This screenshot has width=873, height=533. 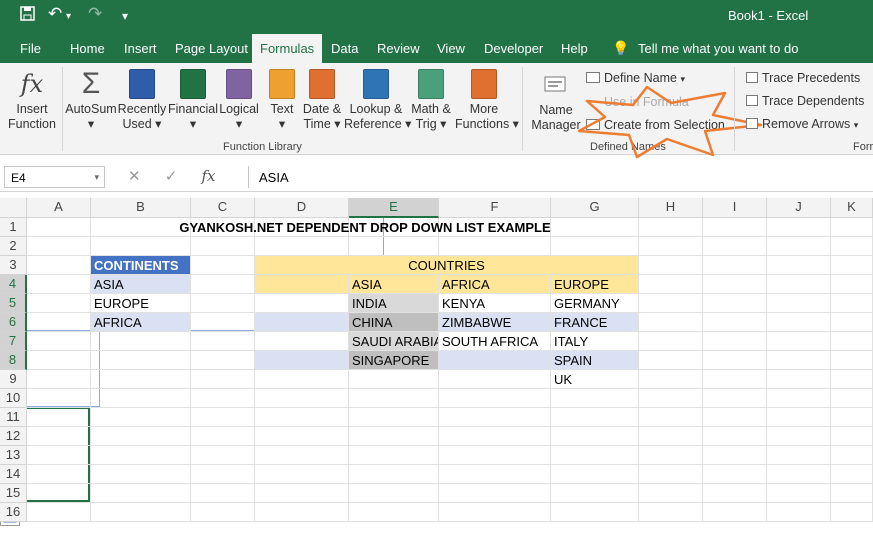 What do you see at coordinates (13, 493) in the screenshot?
I see `row-header-15: 15` at bounding box center [13, 493].